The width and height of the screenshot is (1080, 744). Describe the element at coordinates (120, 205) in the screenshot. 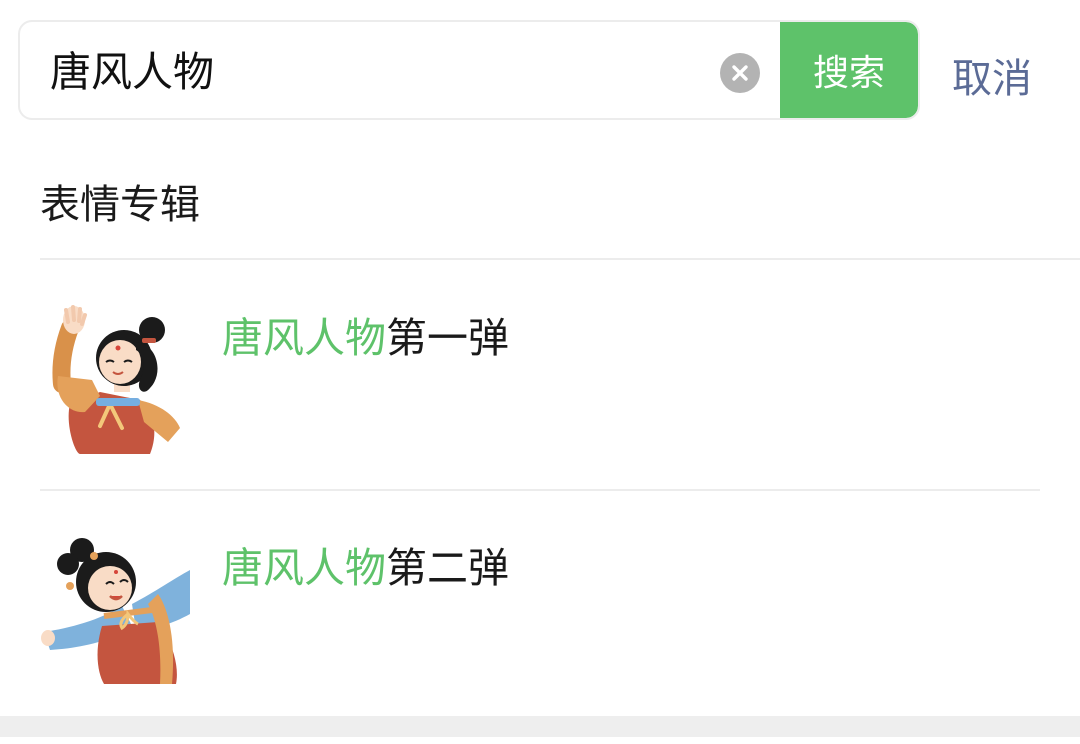

I see `section-title: 表情专辑` at that location.